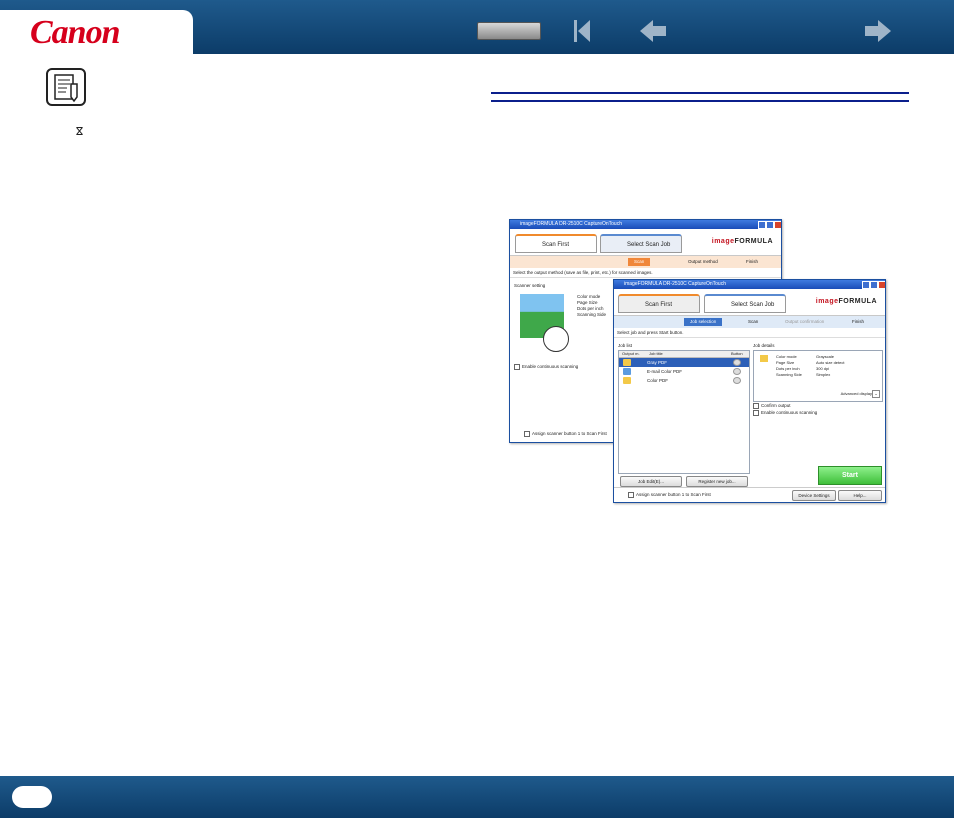 The image size is (954, 818). What do you see at coordinates (703, 261) in the screenshot?
I see `step-output: Output method` at bounding box center [703, 261].